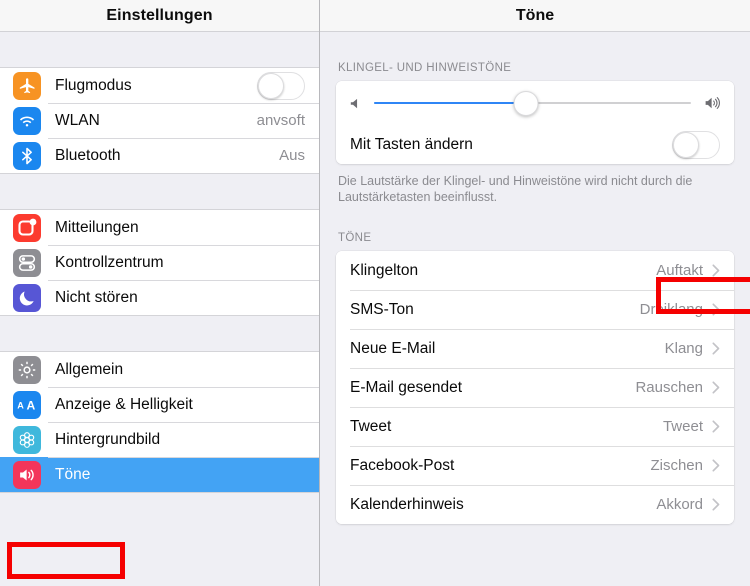 Image resolution: width=750 pixels, height=586 pixels. Describe the element at coordinates (355, 238) in the screenshot. I see `section-header-tones: TÖNE` at that location.